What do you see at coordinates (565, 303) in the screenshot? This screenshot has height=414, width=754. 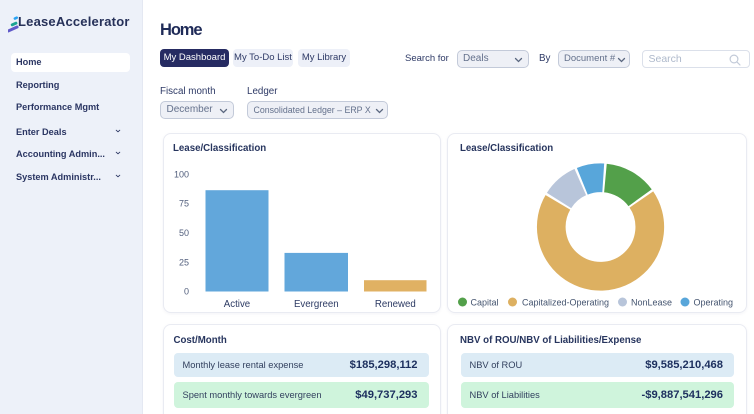 I see `svg-text: Capitalized-Operating` at bounding box center [565, 303].